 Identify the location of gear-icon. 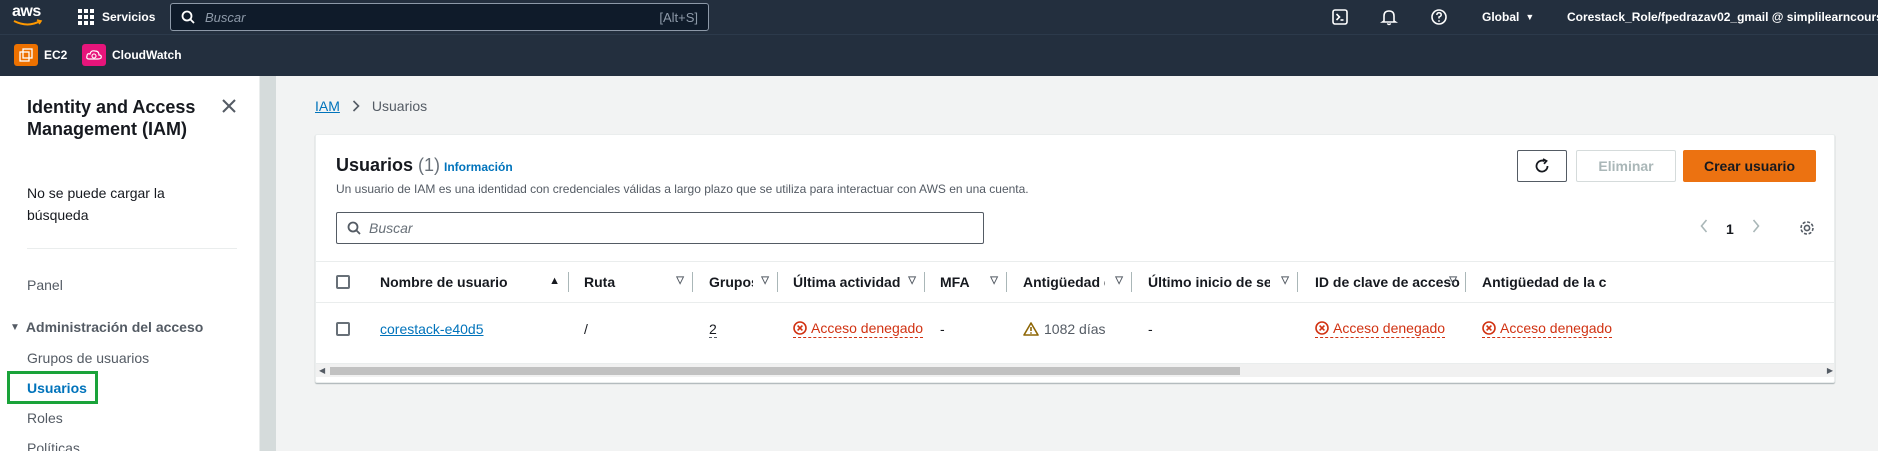
(1807, 228).